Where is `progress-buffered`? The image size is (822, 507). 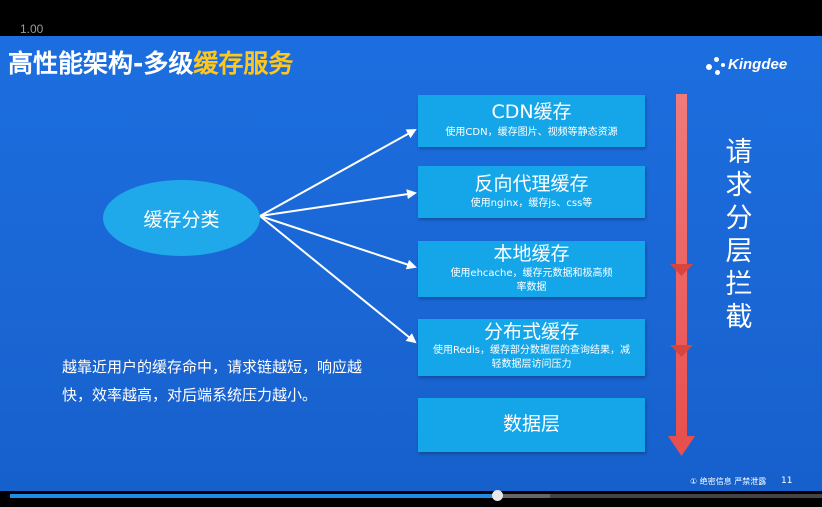 progress-buffered is located at coordinates (523, 496).